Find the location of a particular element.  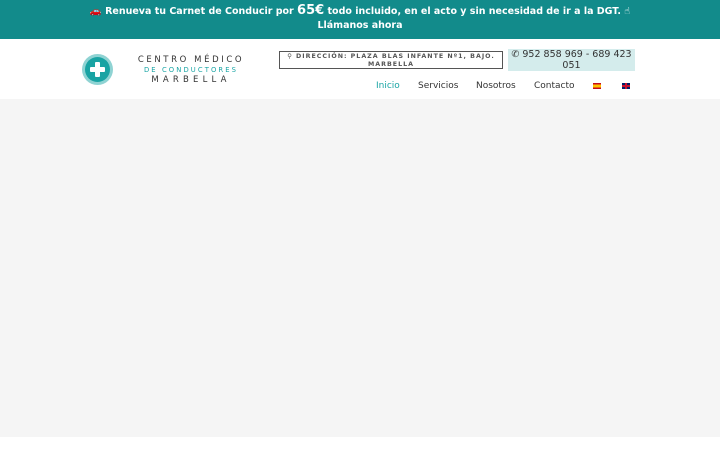

promo-text-before: Renueva tu Carnet de Conducir por is located at coordinates (199, 11).